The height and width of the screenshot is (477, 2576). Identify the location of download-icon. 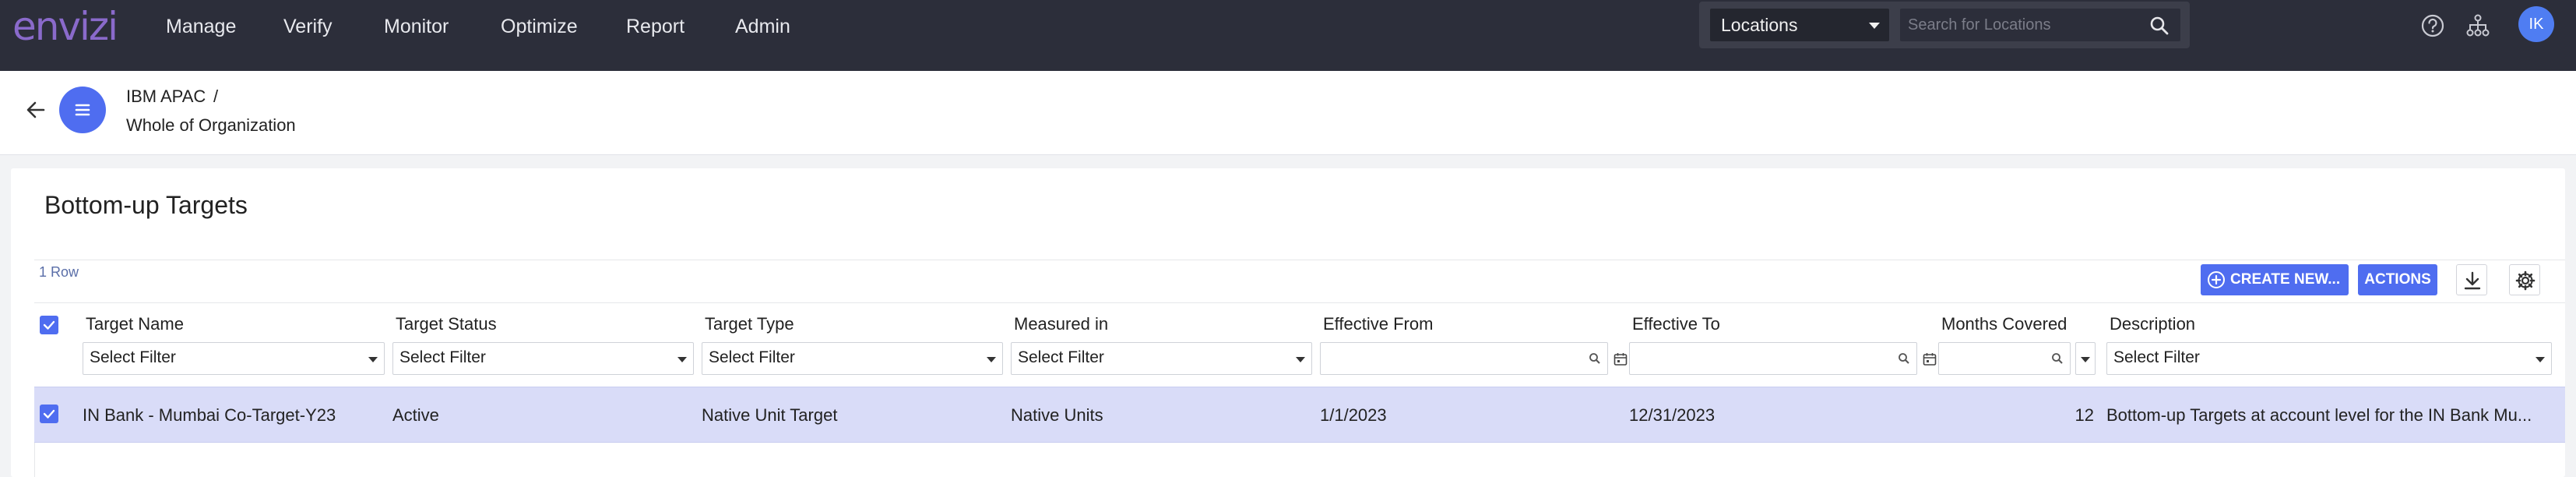
(2472, 280).